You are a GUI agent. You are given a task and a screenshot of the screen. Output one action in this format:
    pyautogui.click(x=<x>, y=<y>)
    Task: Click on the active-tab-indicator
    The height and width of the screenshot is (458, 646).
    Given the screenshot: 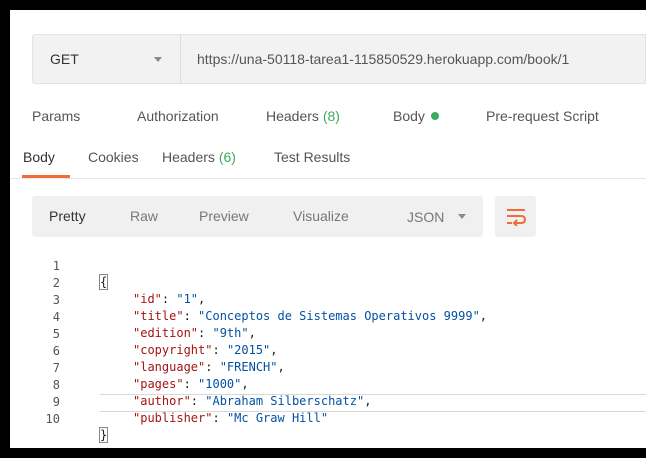 What is the action you would take?
    pyautogui.click(x=46, y=176)
    